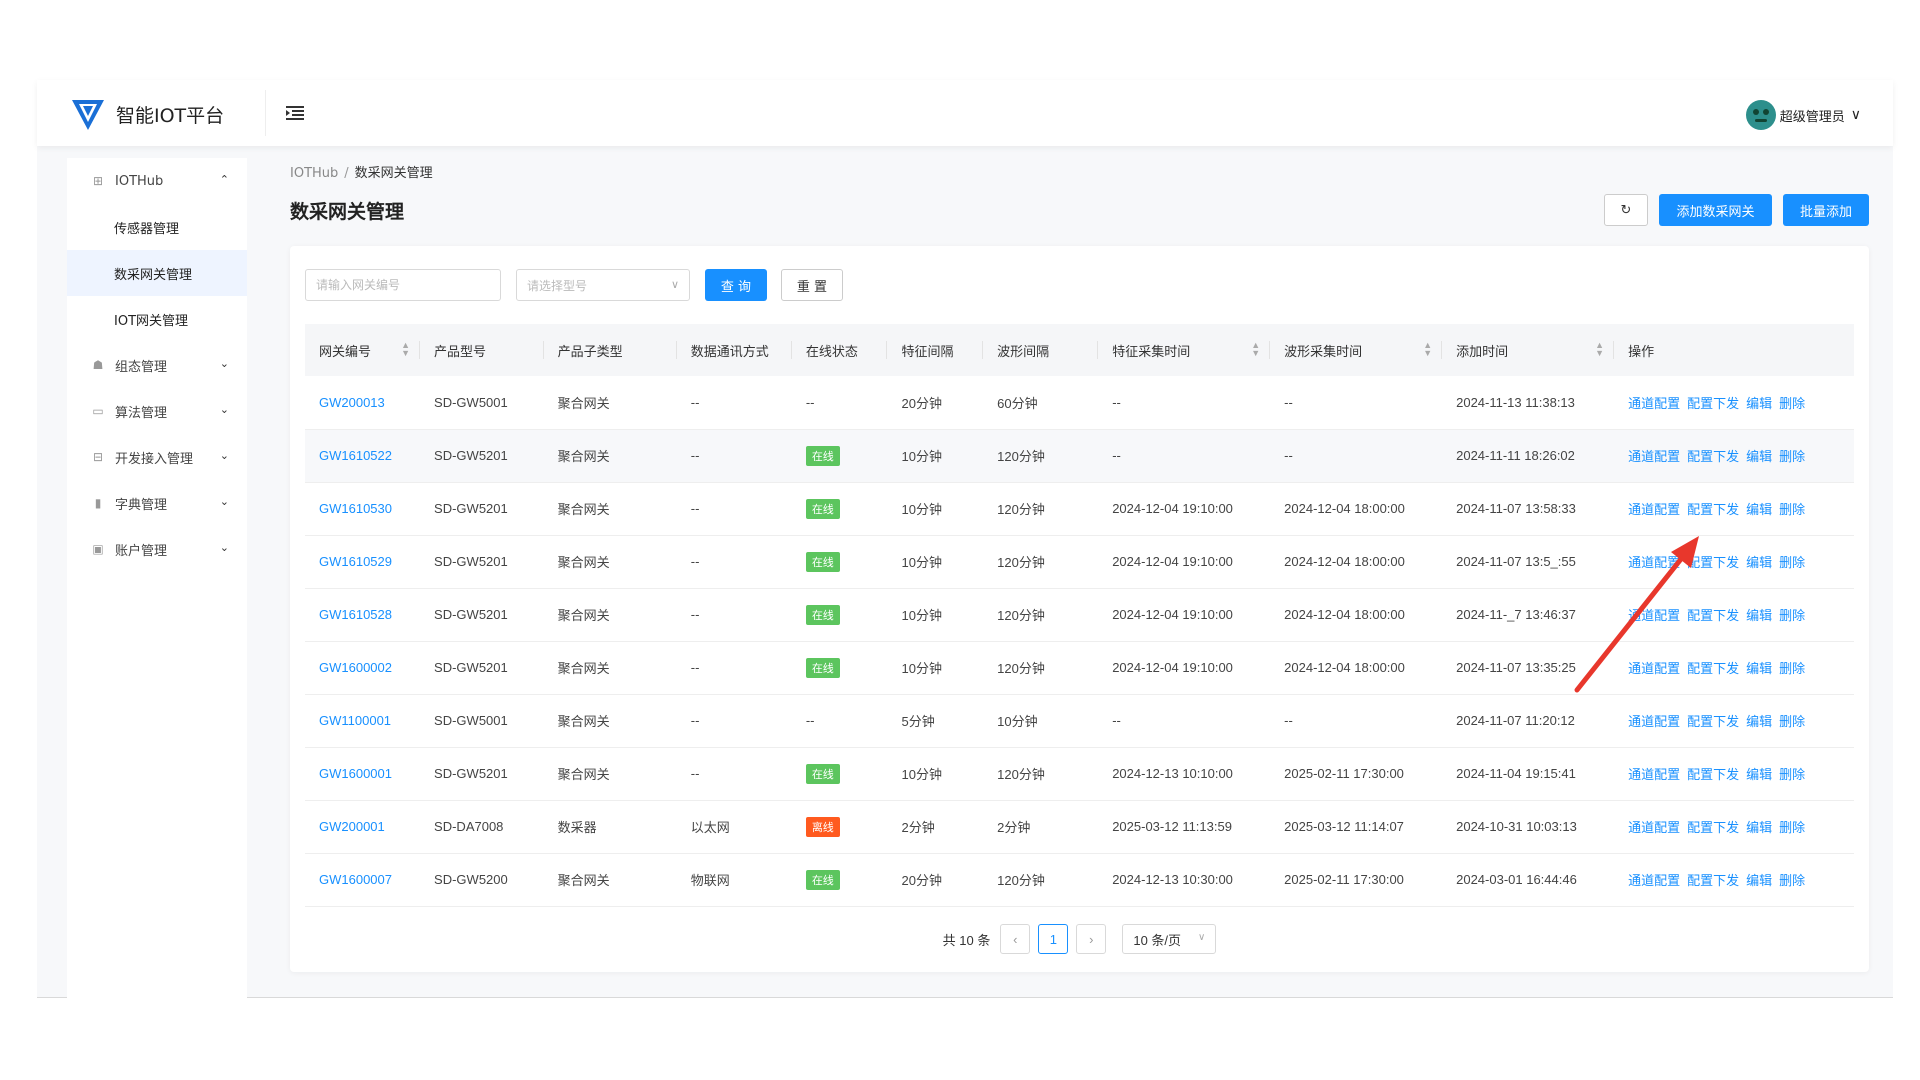  Describe the element at coordinates (736, 285) in the screenshot. I see `query-button: 查 询` at that location.